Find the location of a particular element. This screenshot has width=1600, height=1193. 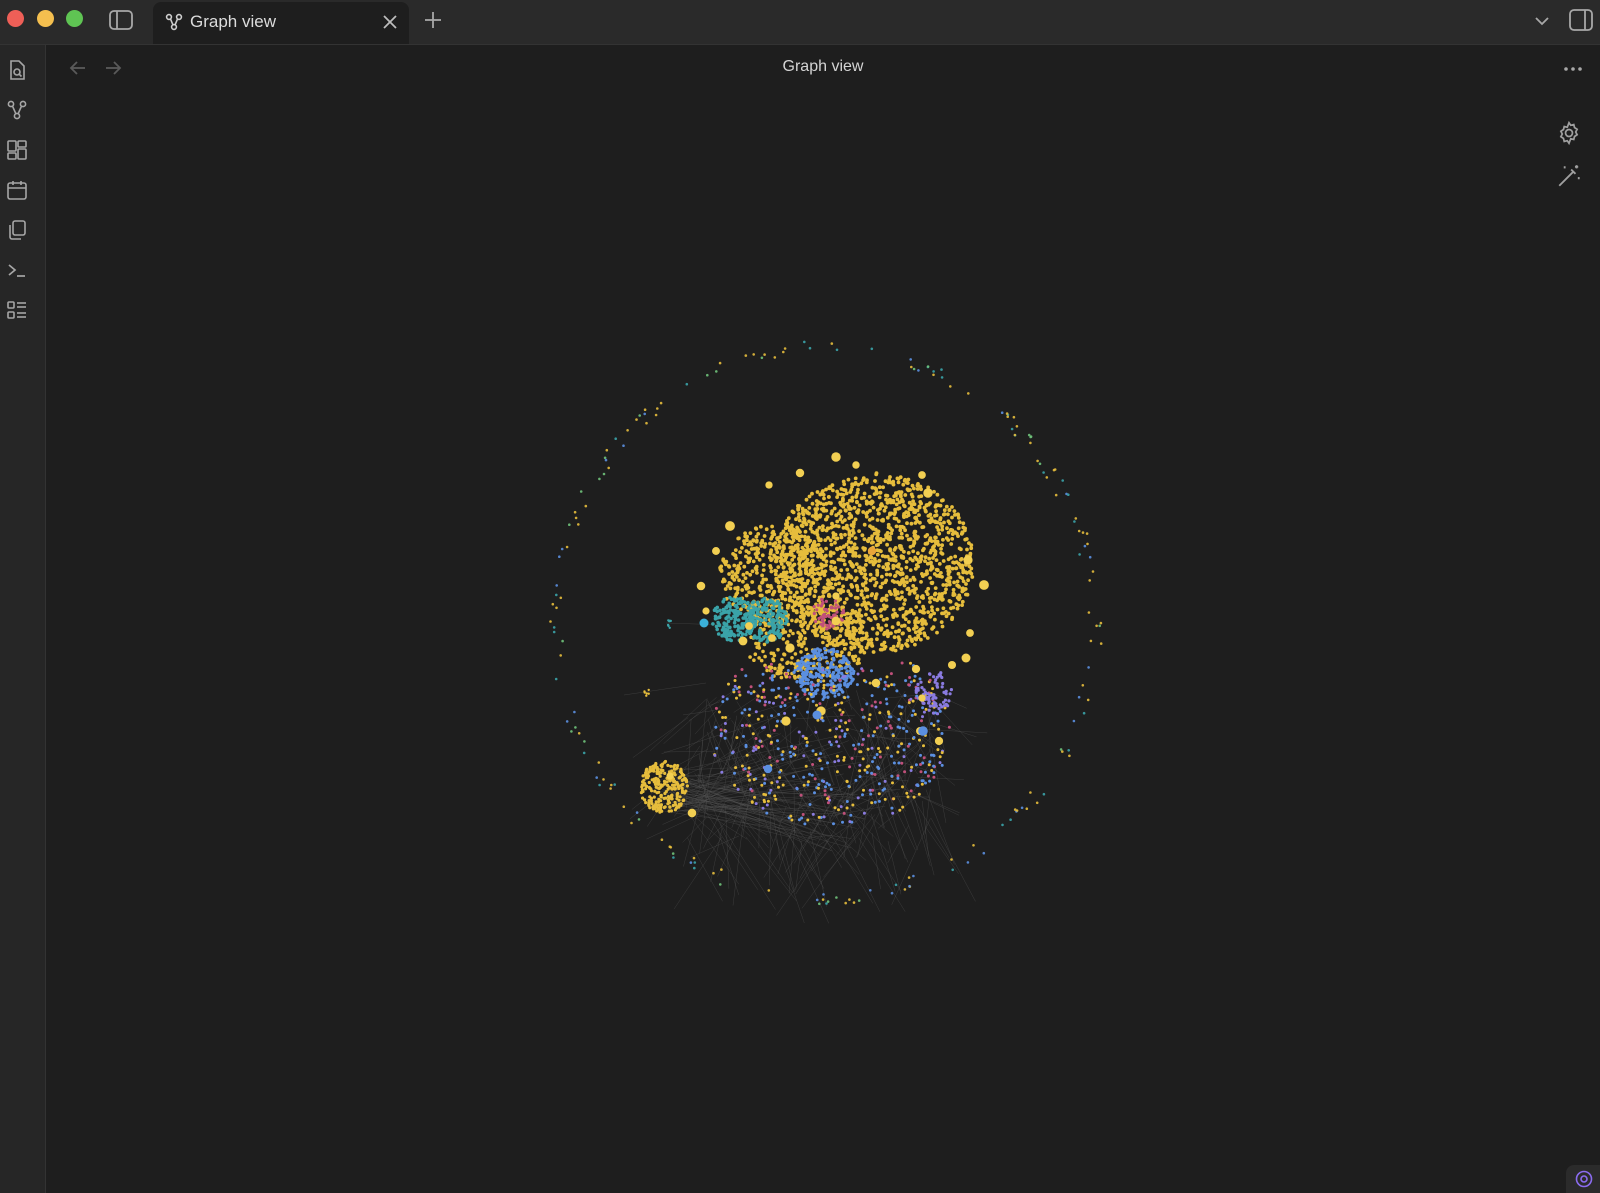

chevron-down-icon is located at coordinates (1542, 21).